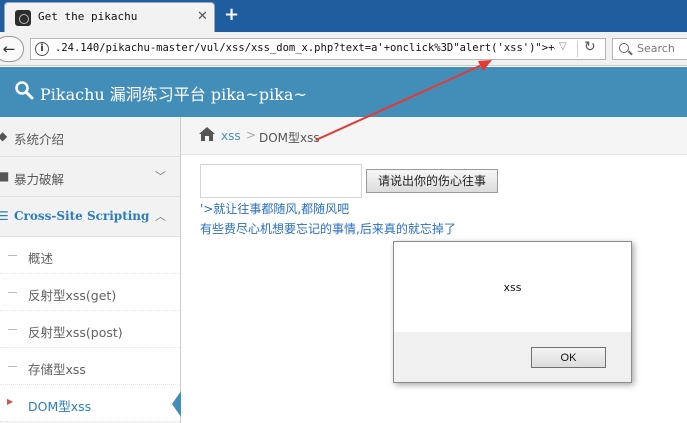  I want to click on browser-tab: Get the pikachu ✕, so click(109, 17).